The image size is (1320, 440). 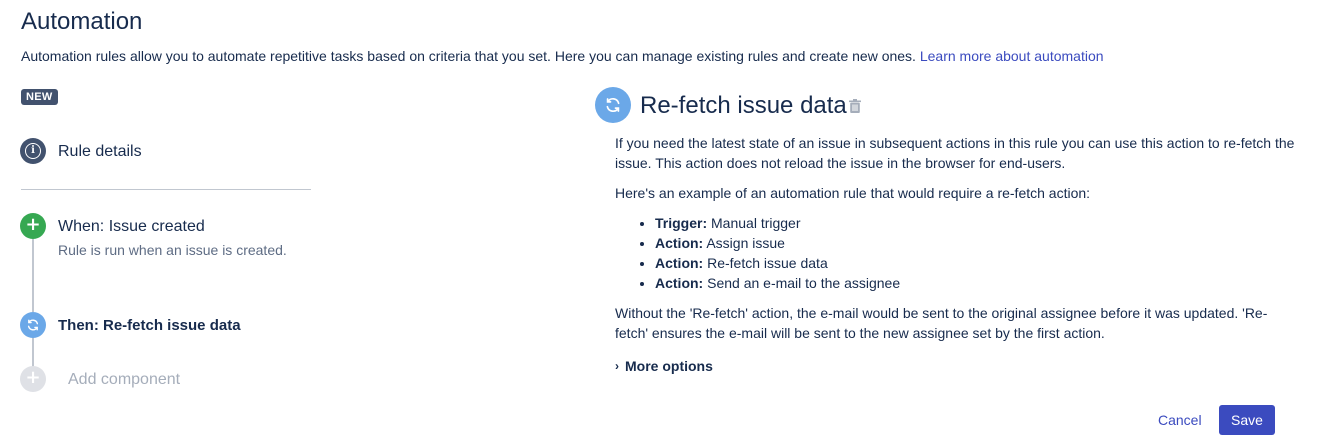 What do you see at coordinates (975, 263) in the screenshot?
I see `list-item: Action: Re-fetch issue data` at bounding box center [975, 263].